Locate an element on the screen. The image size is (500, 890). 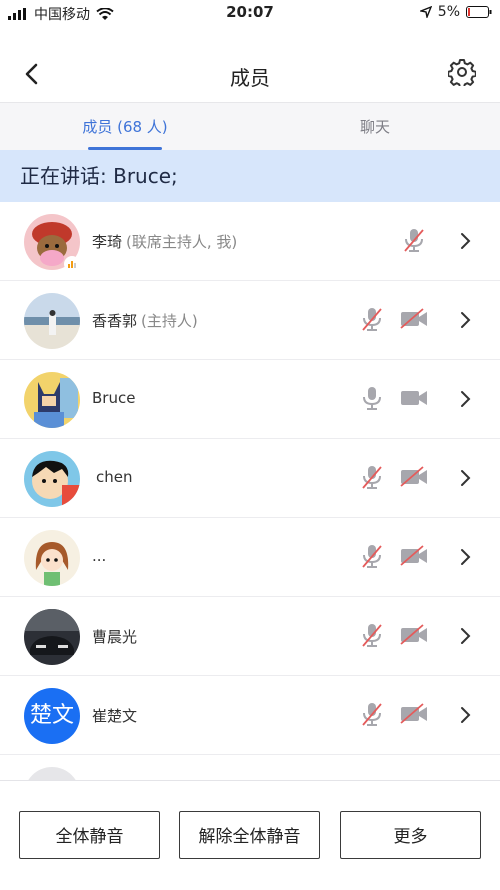
mute-all-button: 全体静音 is located at coordinates (89, 835).